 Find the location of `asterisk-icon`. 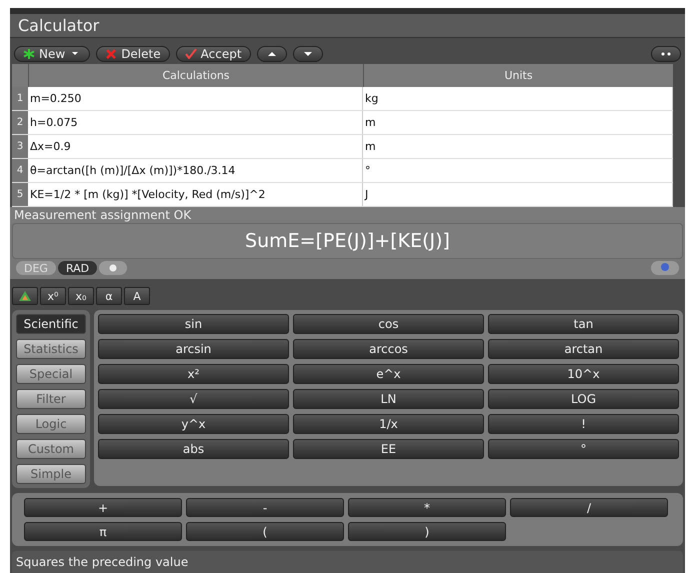

asterisk-icon is located at coordinates (29, 54).